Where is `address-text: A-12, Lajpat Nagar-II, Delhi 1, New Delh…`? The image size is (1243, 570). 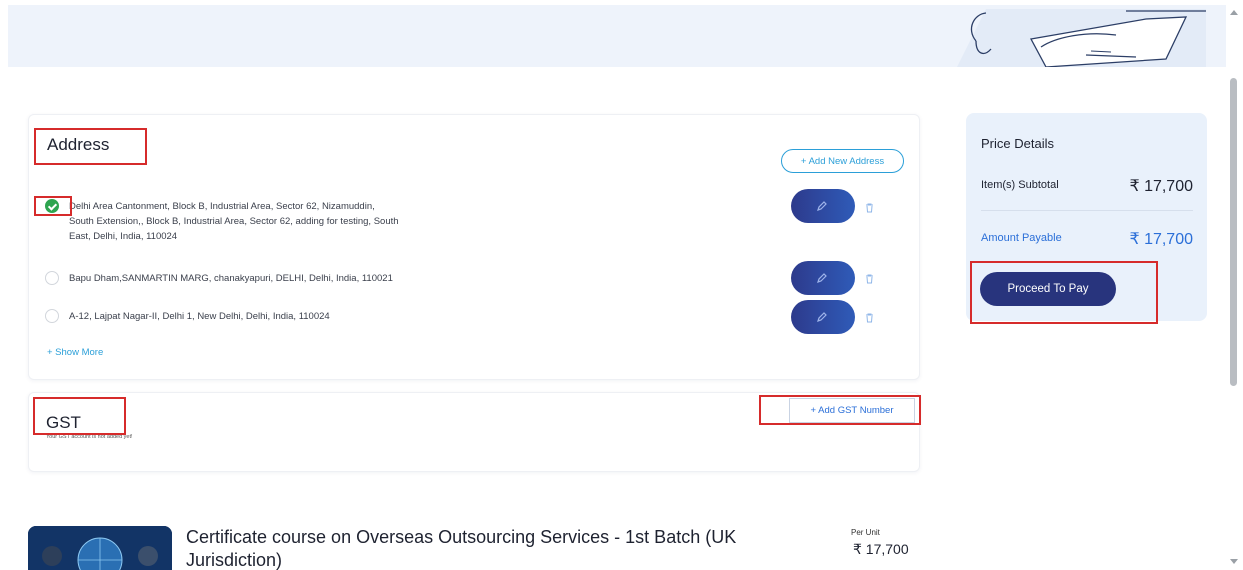
address-text: A-12, Lajpat Nagar-II, Delhi 1, New Delh… is located at coordinates (199, 316).